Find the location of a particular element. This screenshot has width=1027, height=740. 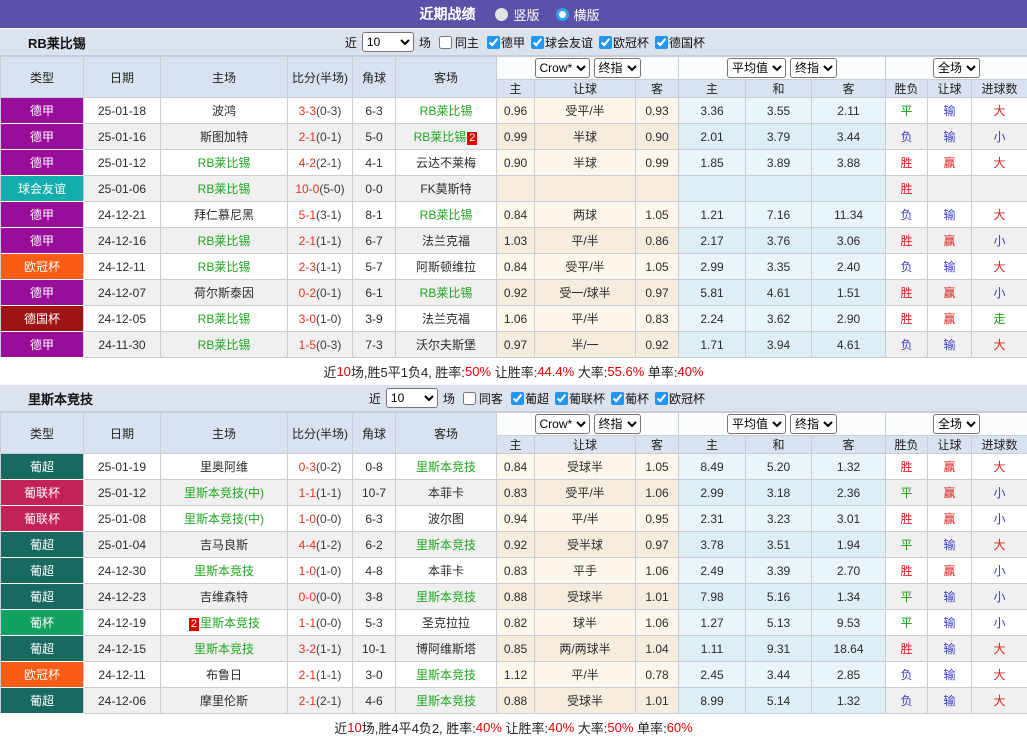

full-time-score: 1-1 is located at coordinates (307, 493).